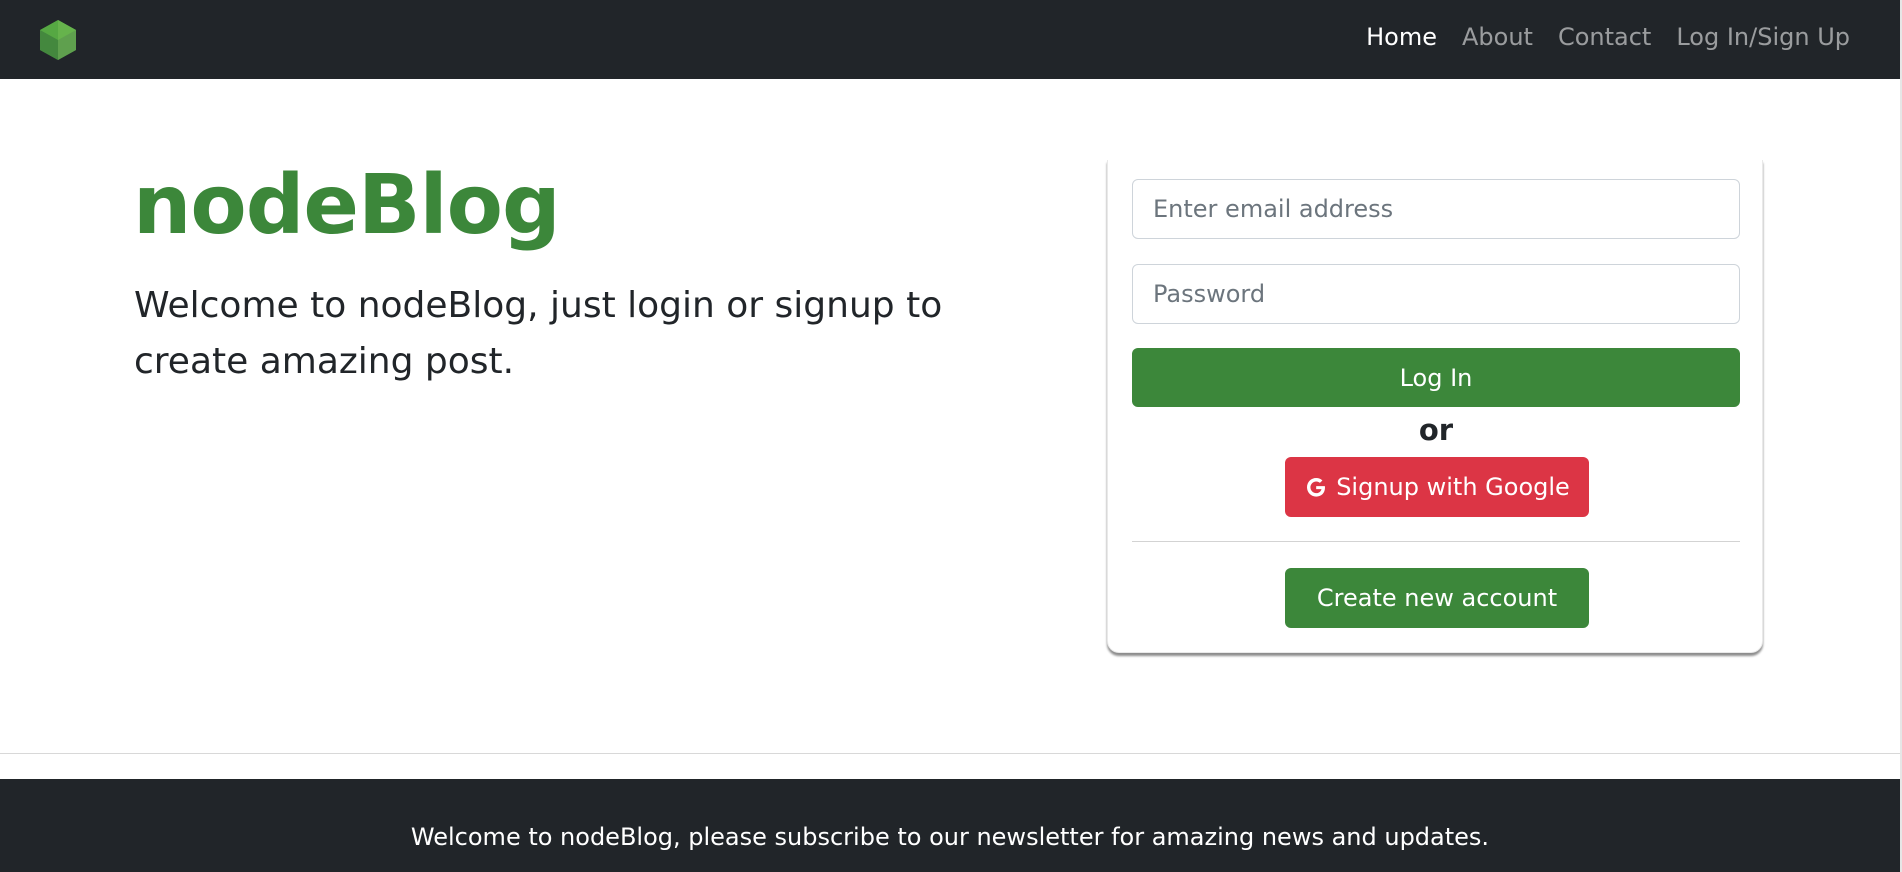 This screenshot has height=872, width=1902. I want to click on nav-links: Home About Contact Log In/Sign Up, so click(1608, 37).